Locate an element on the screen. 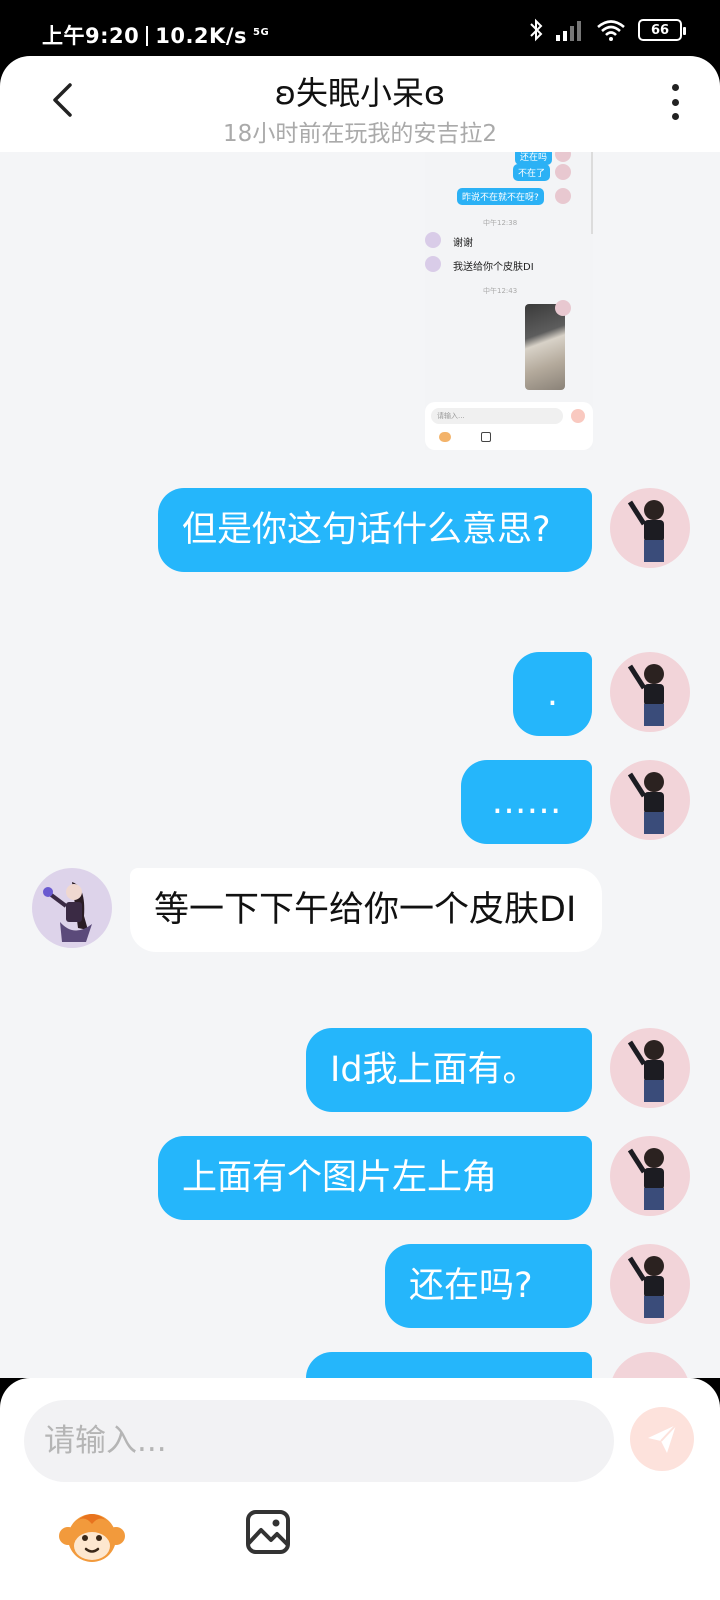  message-bubble-sent: . is located at coordinates (552, 694).